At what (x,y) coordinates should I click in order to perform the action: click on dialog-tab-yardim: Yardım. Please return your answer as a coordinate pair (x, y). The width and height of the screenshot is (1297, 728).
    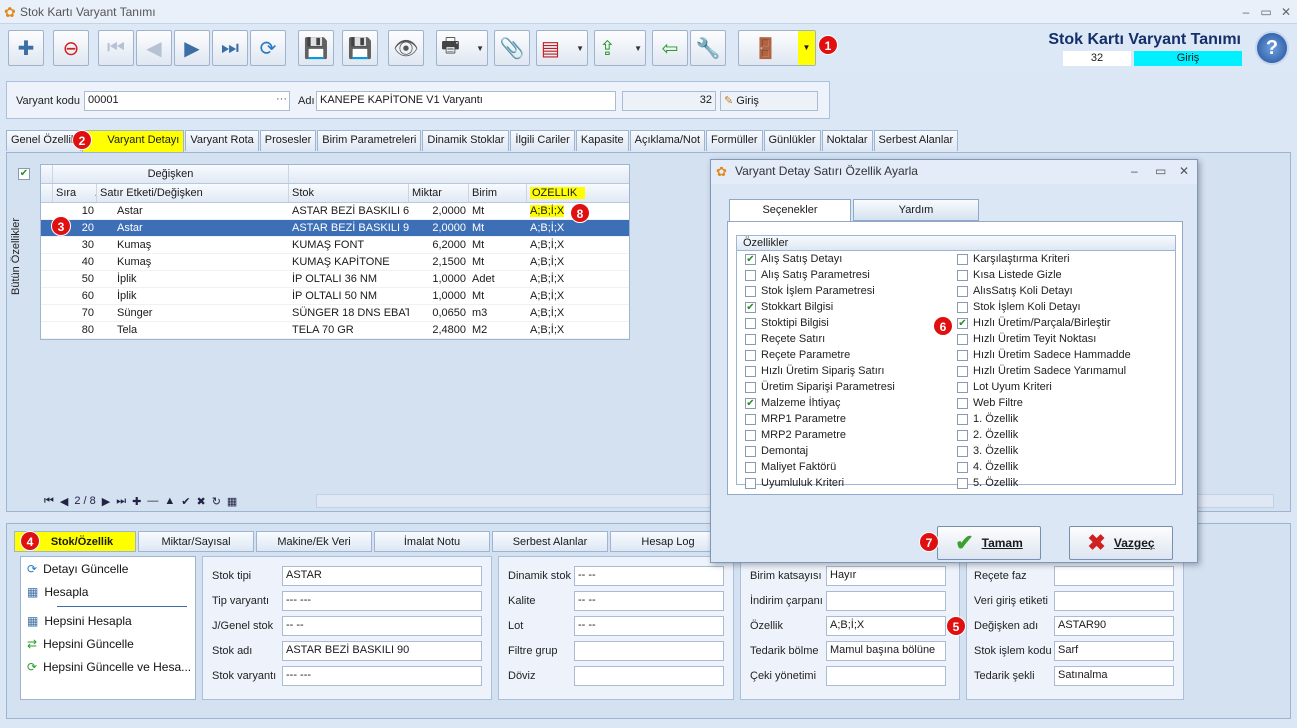
    Looking at the image, I should click on (916, 210).